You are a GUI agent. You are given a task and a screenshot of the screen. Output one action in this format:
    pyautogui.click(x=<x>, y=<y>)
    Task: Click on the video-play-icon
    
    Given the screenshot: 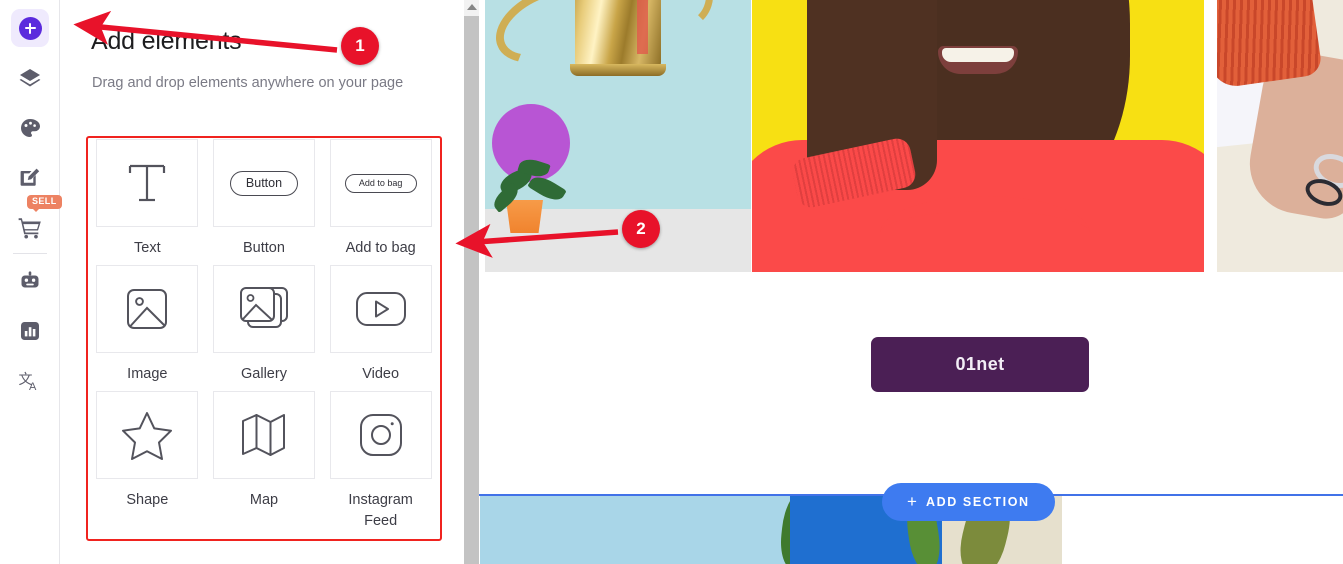 What is the action you would take?
    pyautogui.click(x=380, y=309)
    